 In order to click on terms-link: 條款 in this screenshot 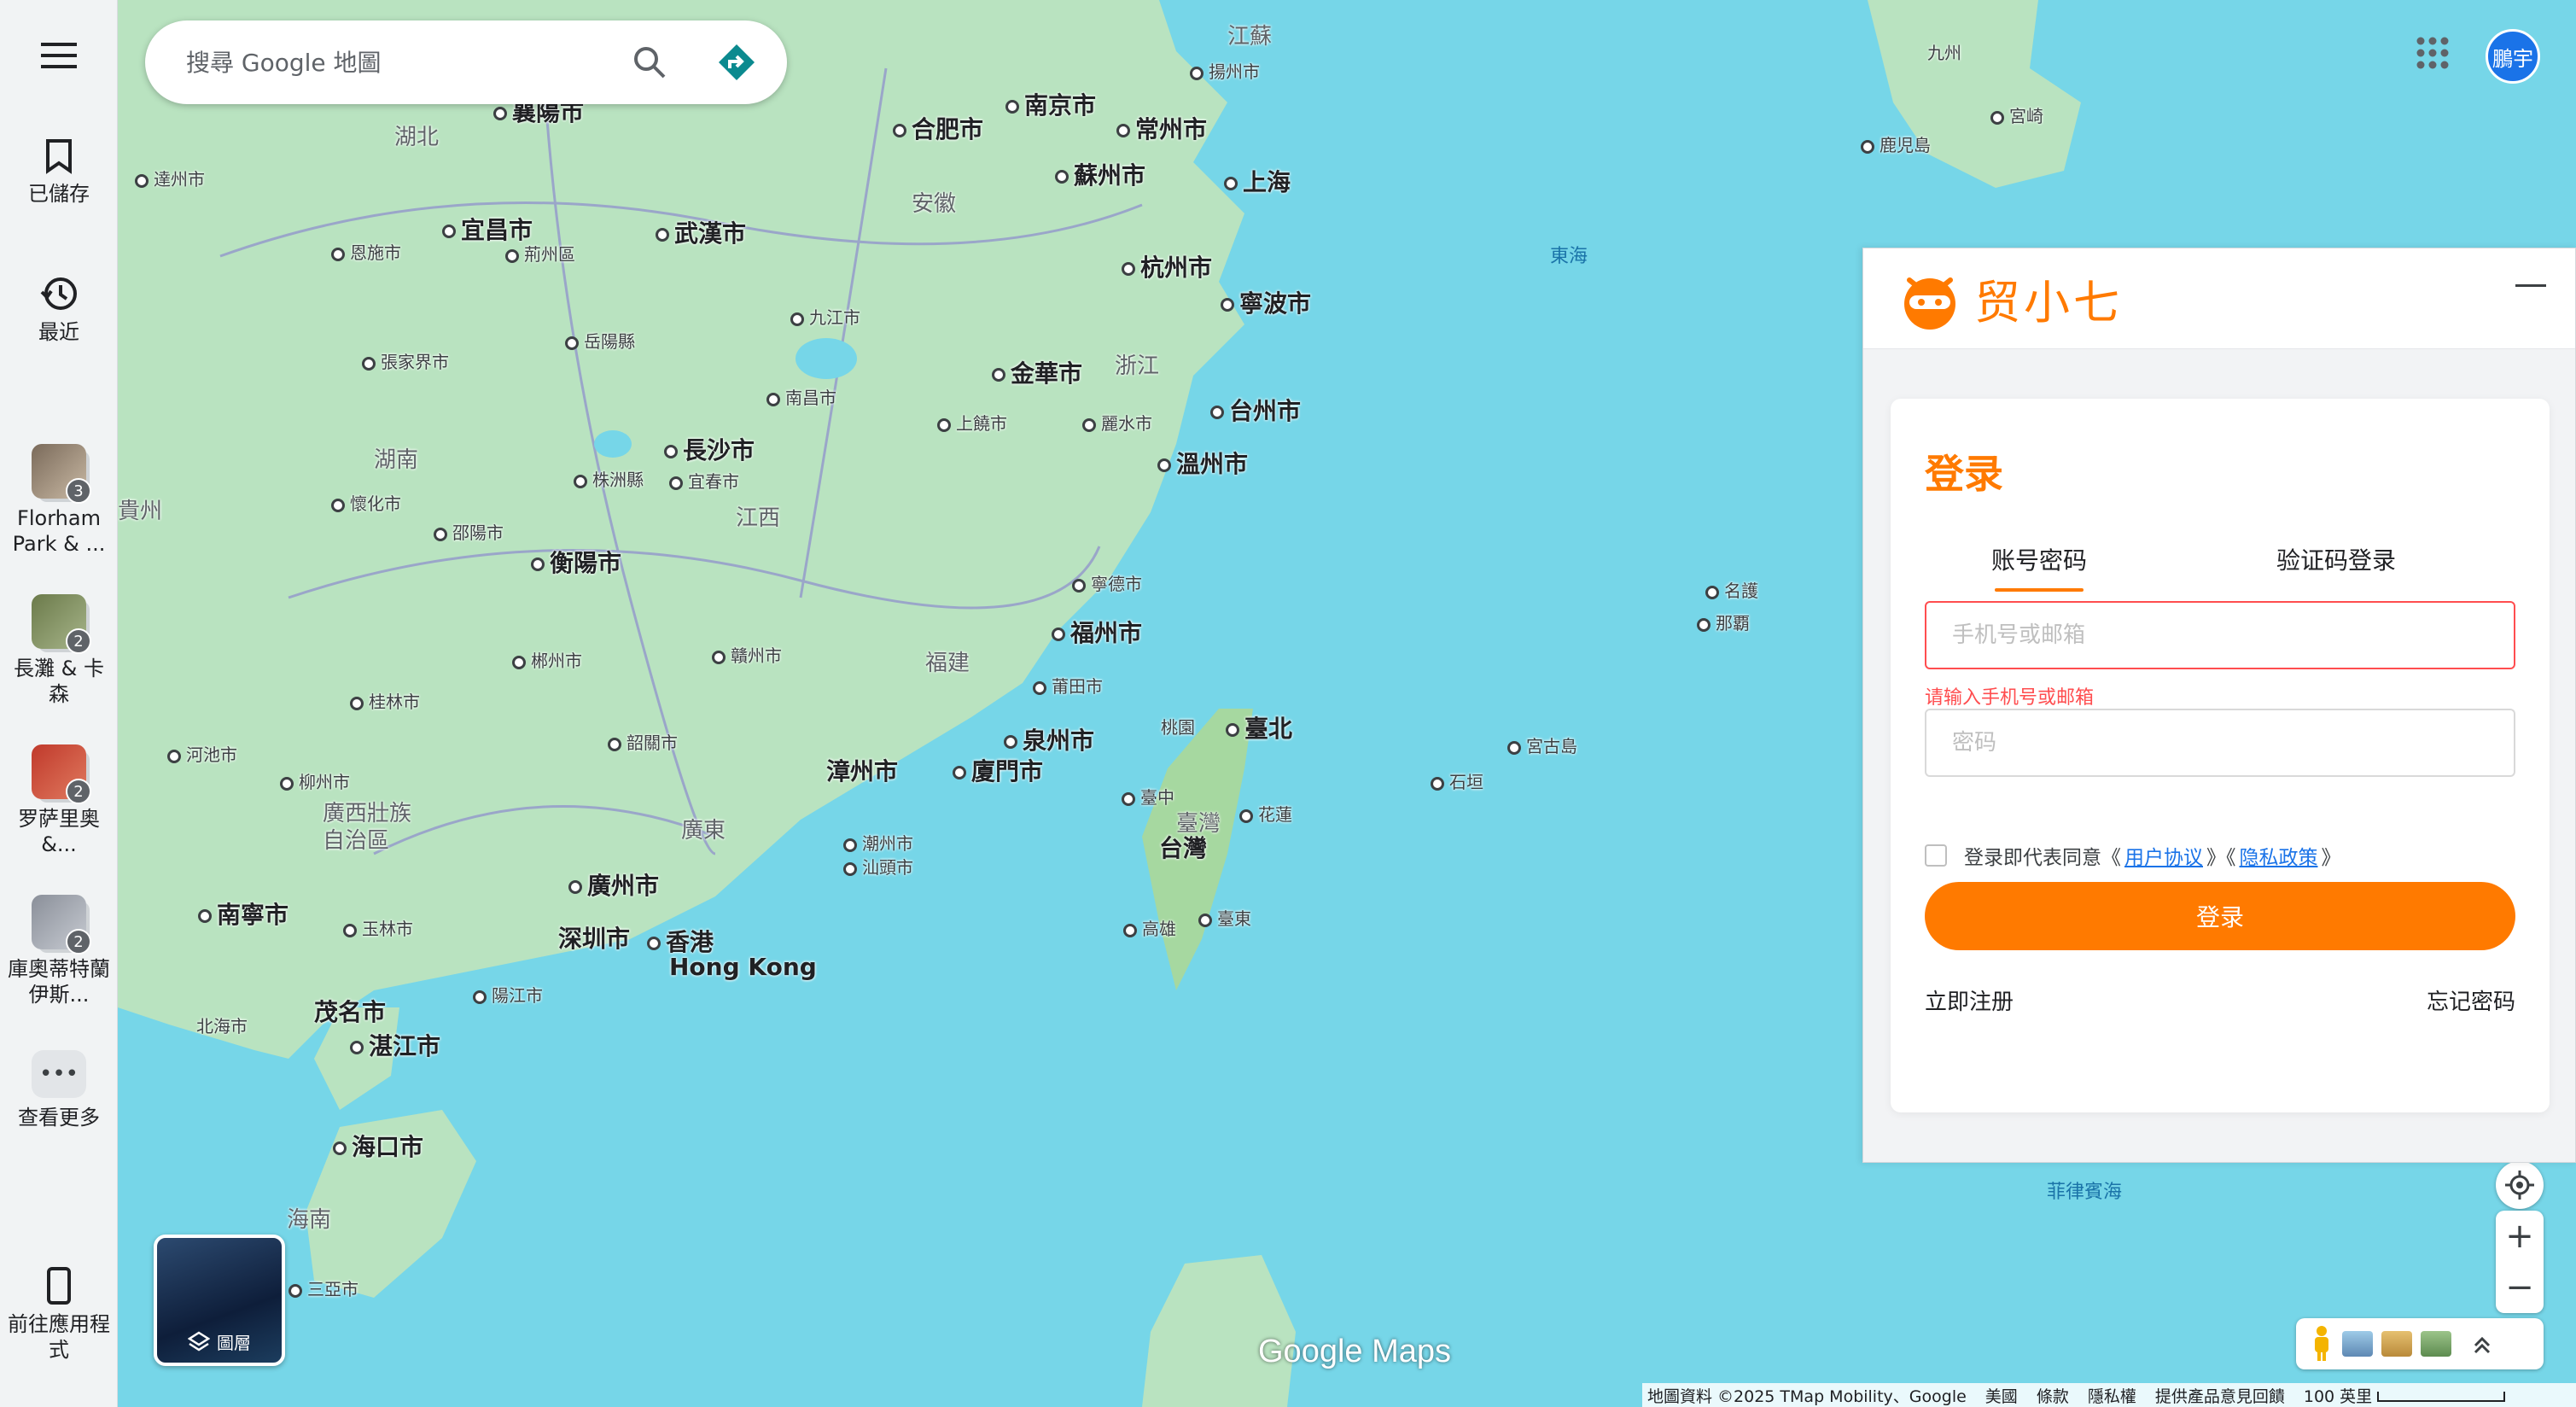, I will do `click(2053, 1395)`.